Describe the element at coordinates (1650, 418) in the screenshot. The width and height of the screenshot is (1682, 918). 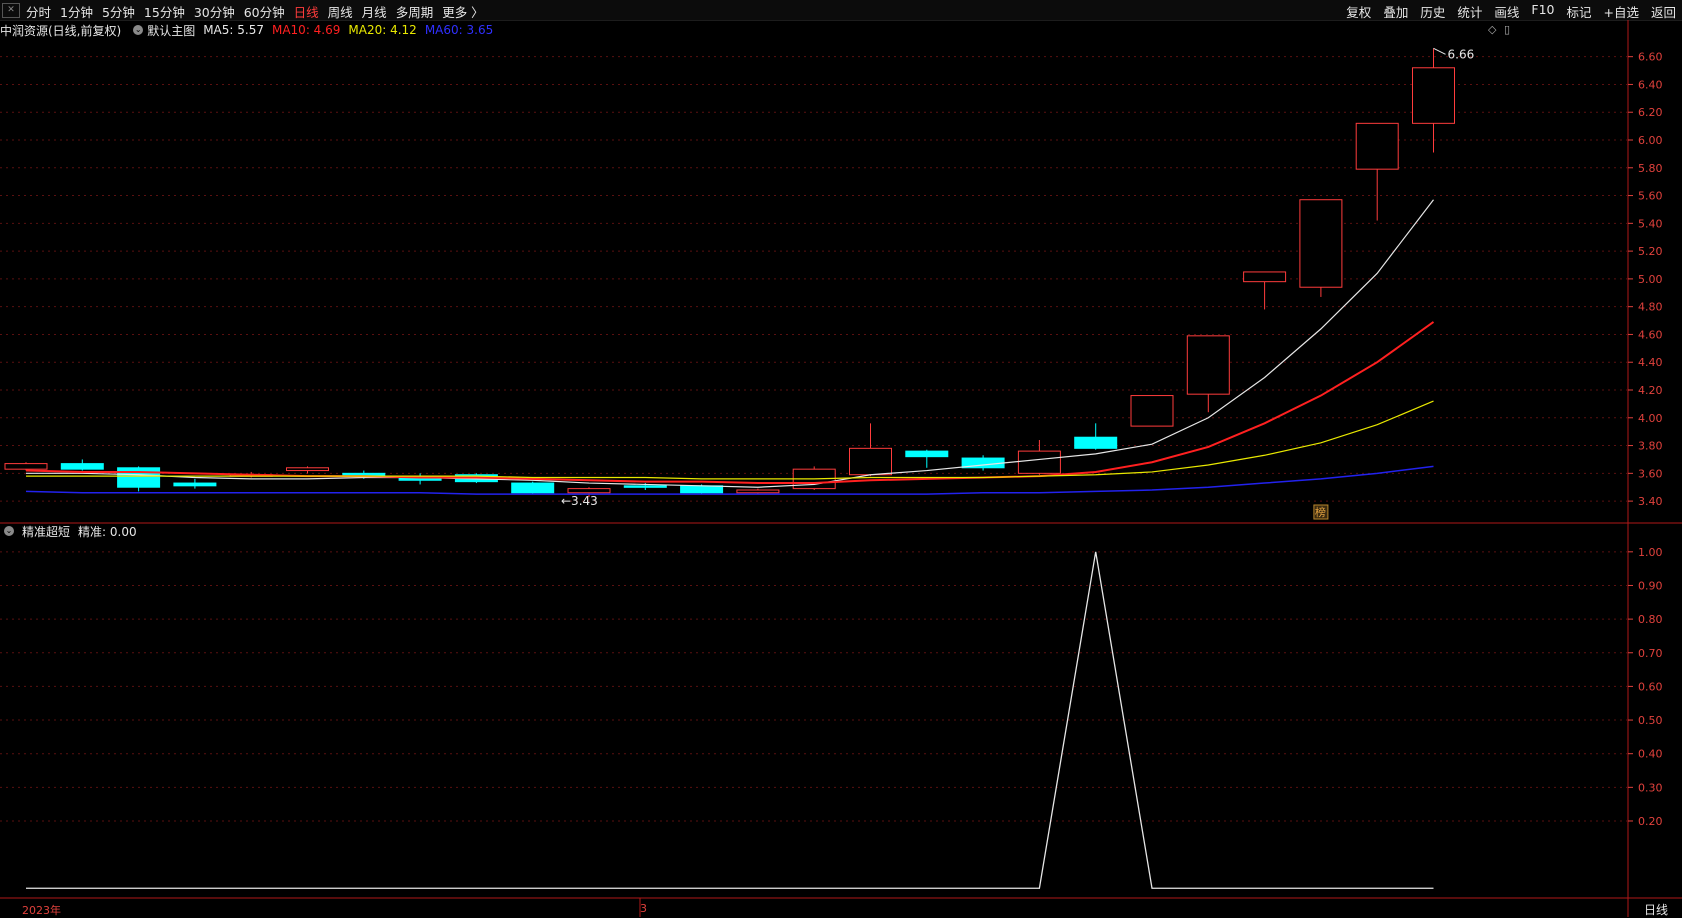
I see `y-tick-label: 4.00` at that location.